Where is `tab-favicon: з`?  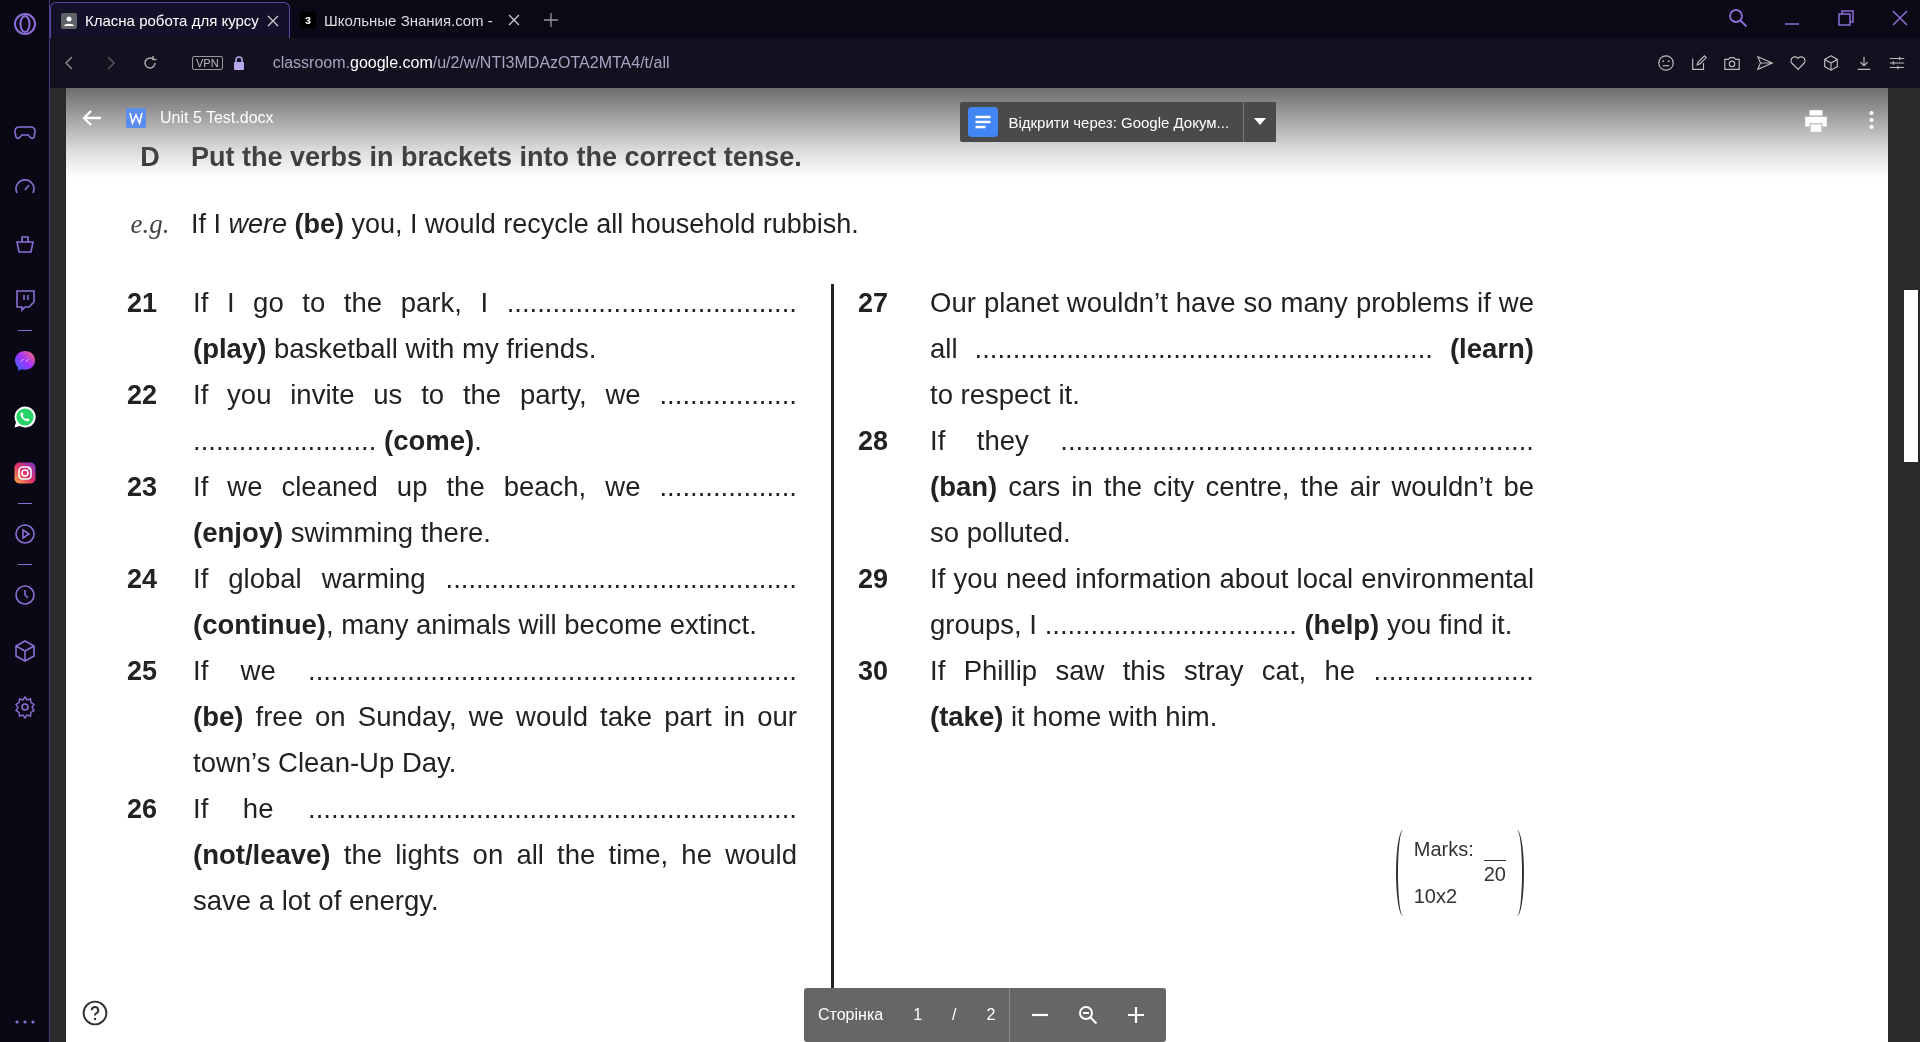 tab-favicon: з is located at coordinates (308, 20).